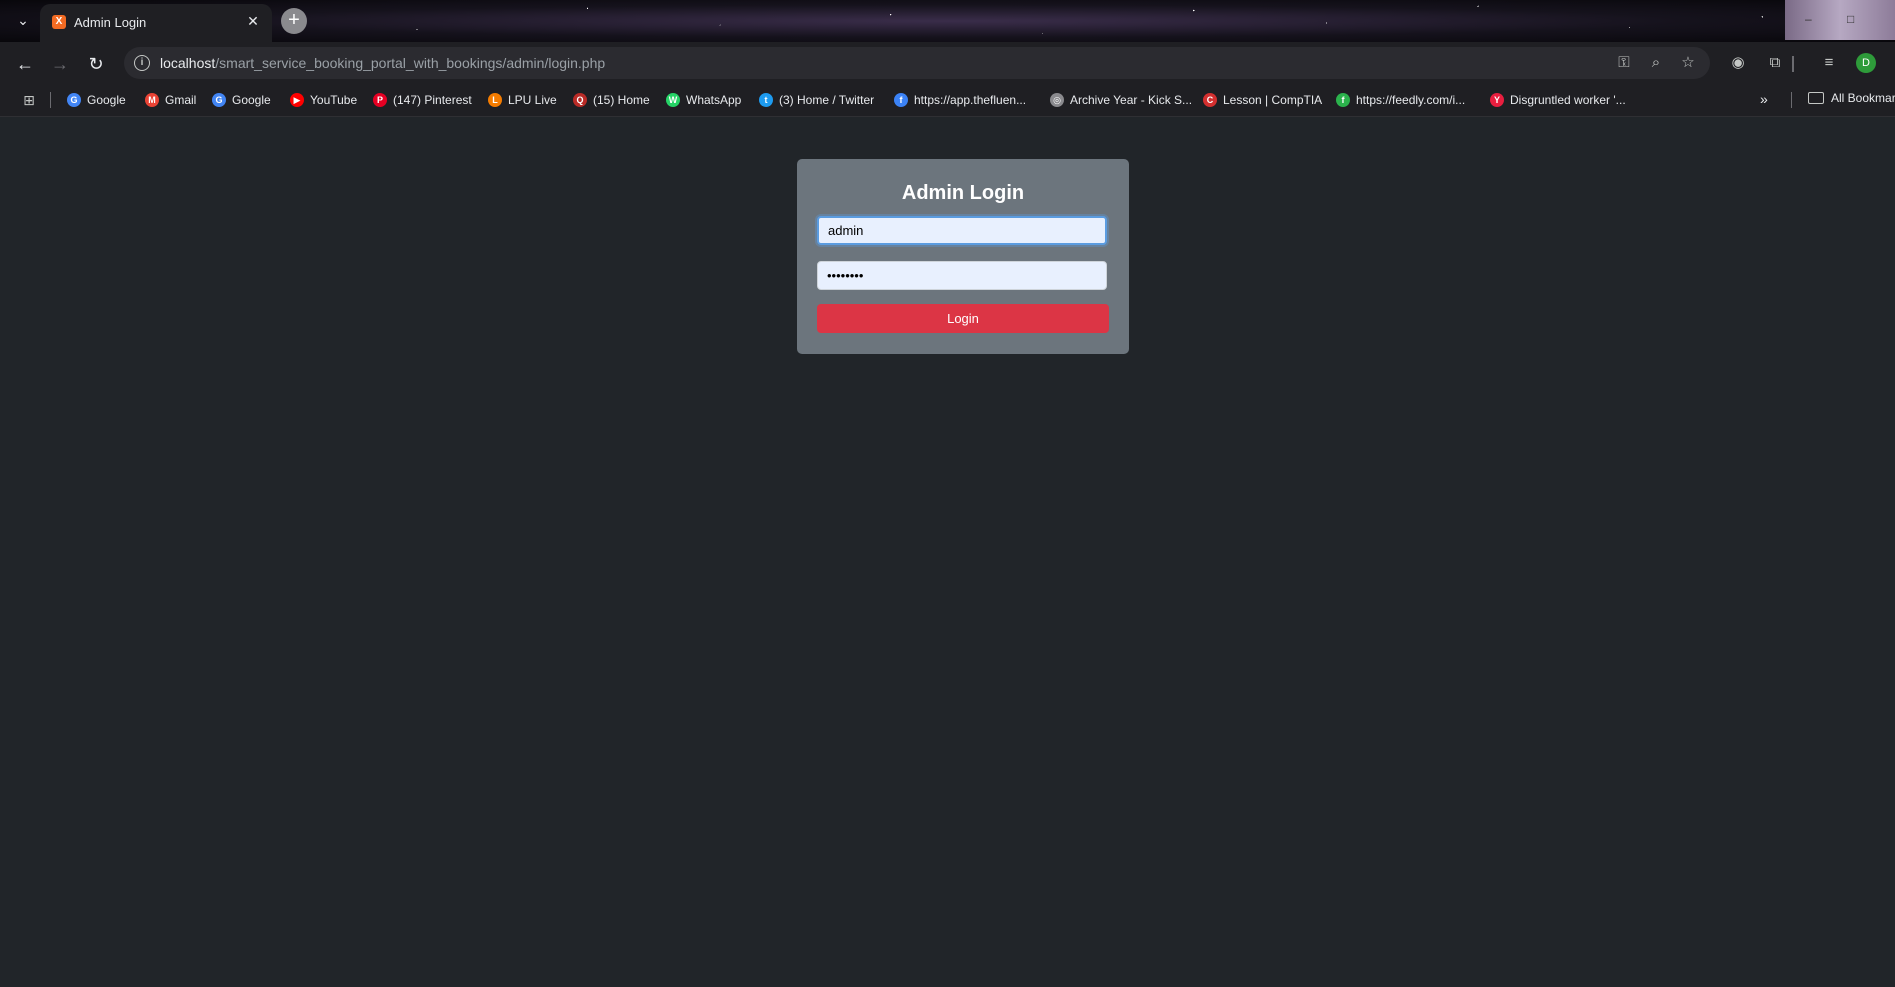 This screenshot has width=1895, height=987. I want to click on bookmark-label: Gmail, so click(181, 100).